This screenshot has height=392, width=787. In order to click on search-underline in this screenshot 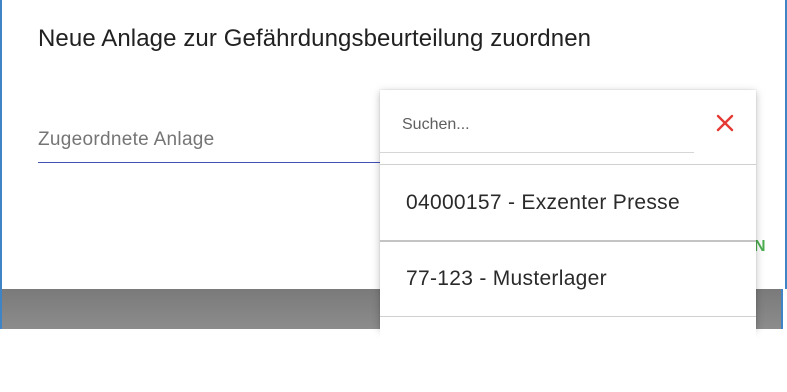, I will do `click(537, 152)`.